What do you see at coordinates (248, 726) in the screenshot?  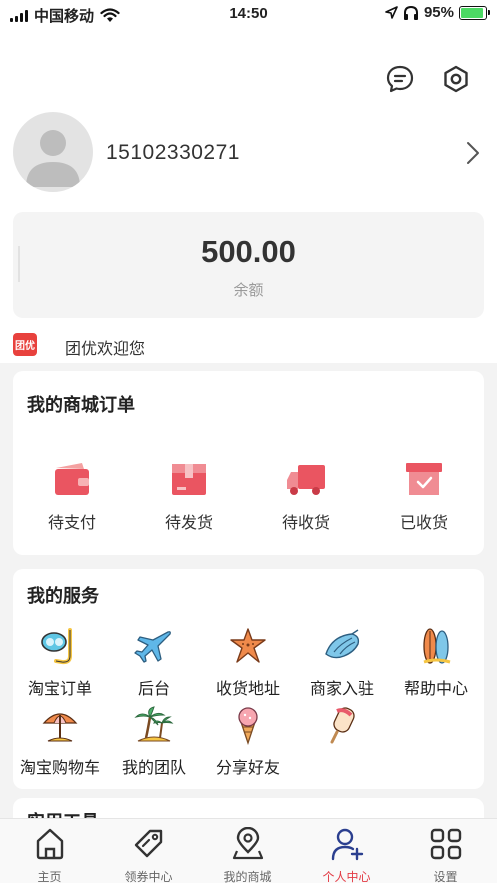 I see `ice-cream-cone-icon` at bounding box center [248, 726].